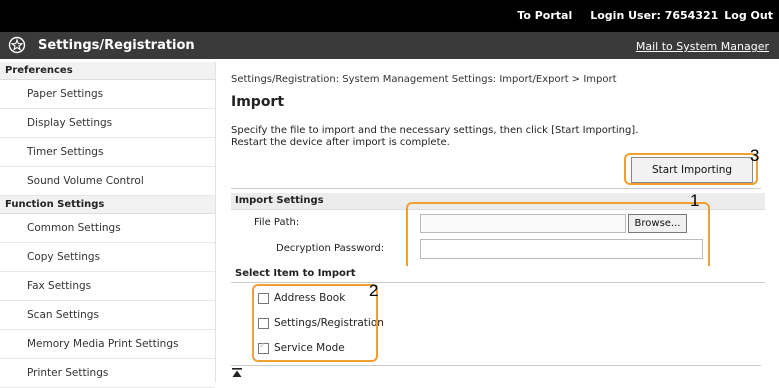 The width and height of the screenshot is (779, 388). Describe the element at coordinates (107, 71) in the screenshot. I see `sidebar-heading-preferences: Preferences` at that location.